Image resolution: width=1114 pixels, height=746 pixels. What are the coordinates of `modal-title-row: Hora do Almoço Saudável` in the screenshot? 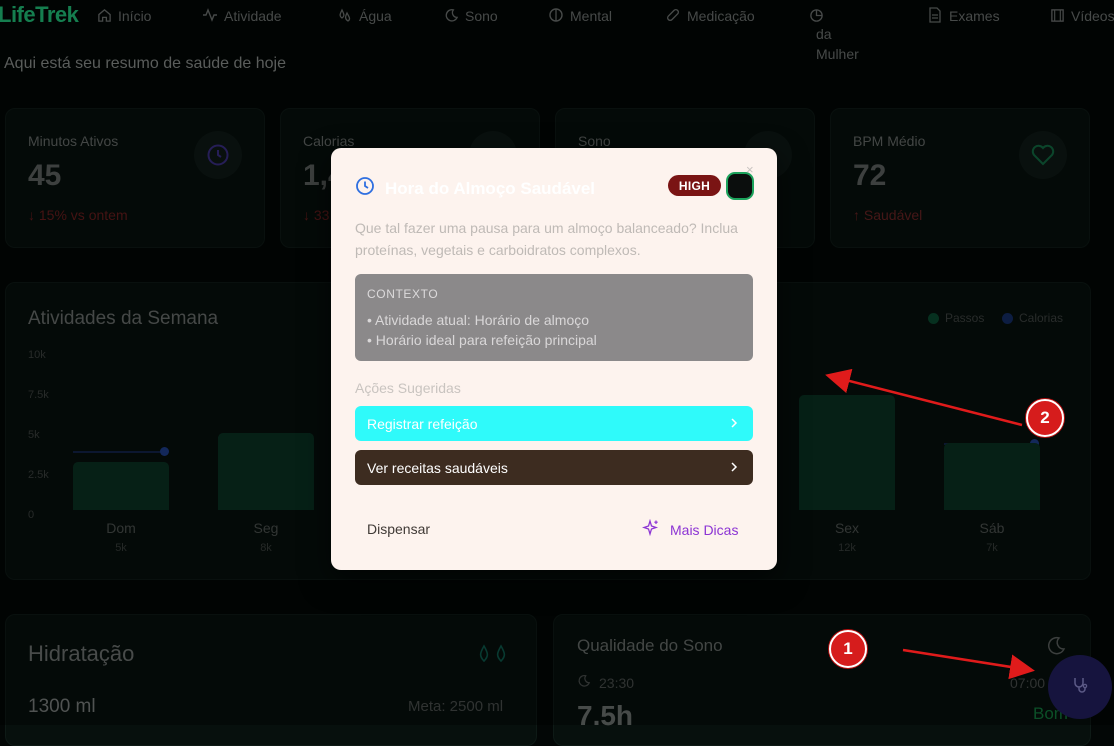 It's located at (475, 188).